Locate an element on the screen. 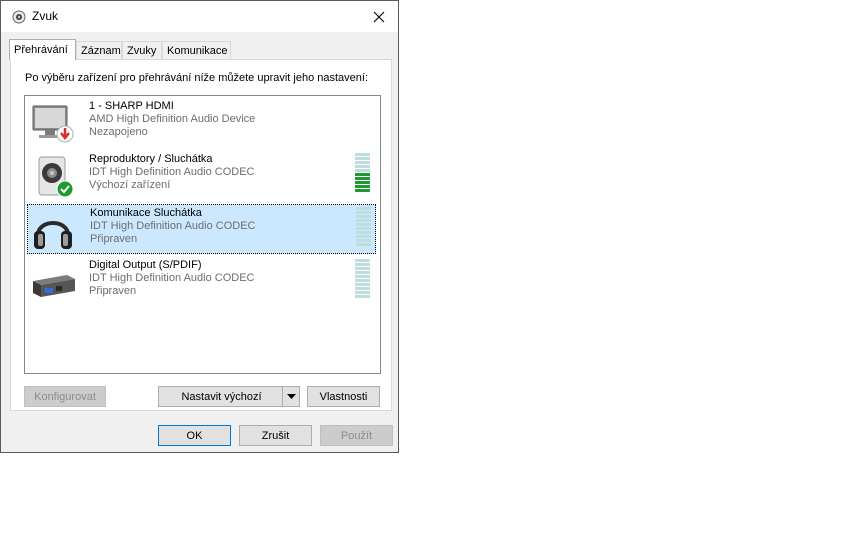 The height and width of the screenshot is (540, 864). device-name: 1 - SHARP HDMI is located at coordinates (131, 106).